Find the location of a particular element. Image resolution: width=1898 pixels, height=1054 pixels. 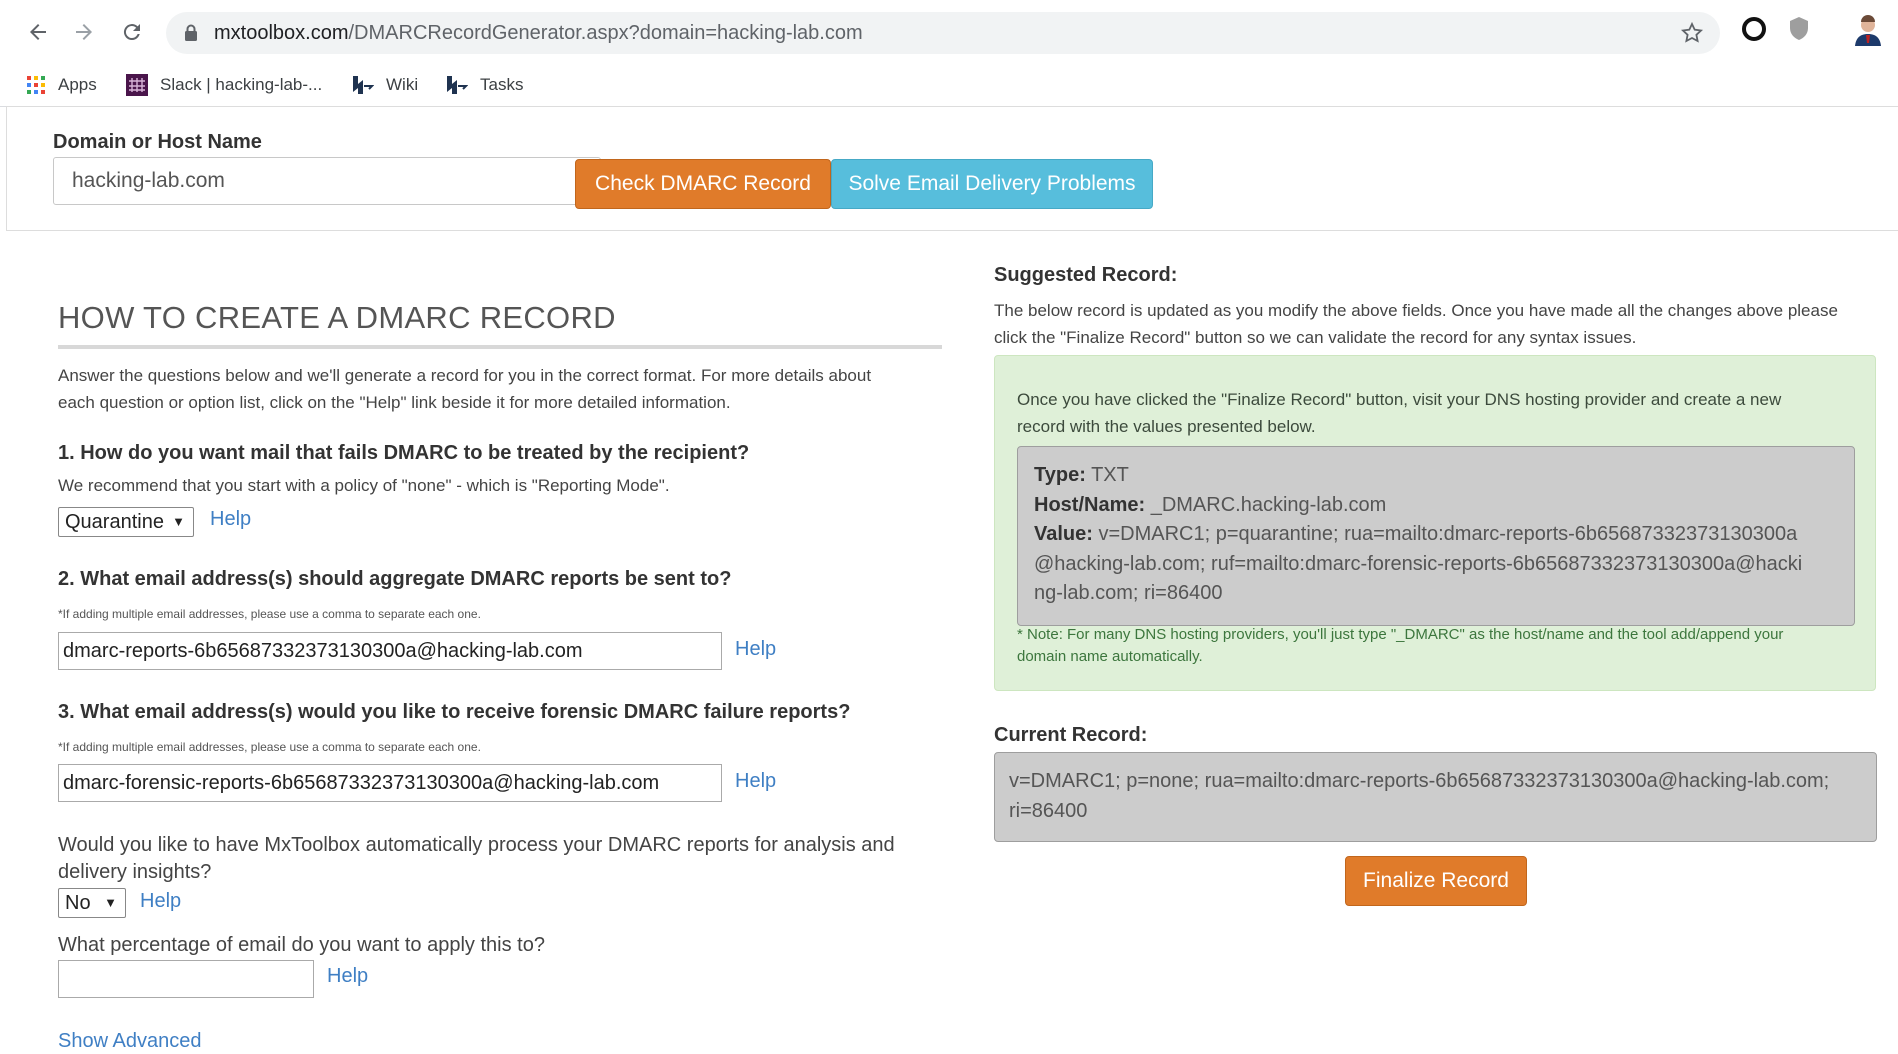

back-arrow-icon is located at coordinates (38, 32).